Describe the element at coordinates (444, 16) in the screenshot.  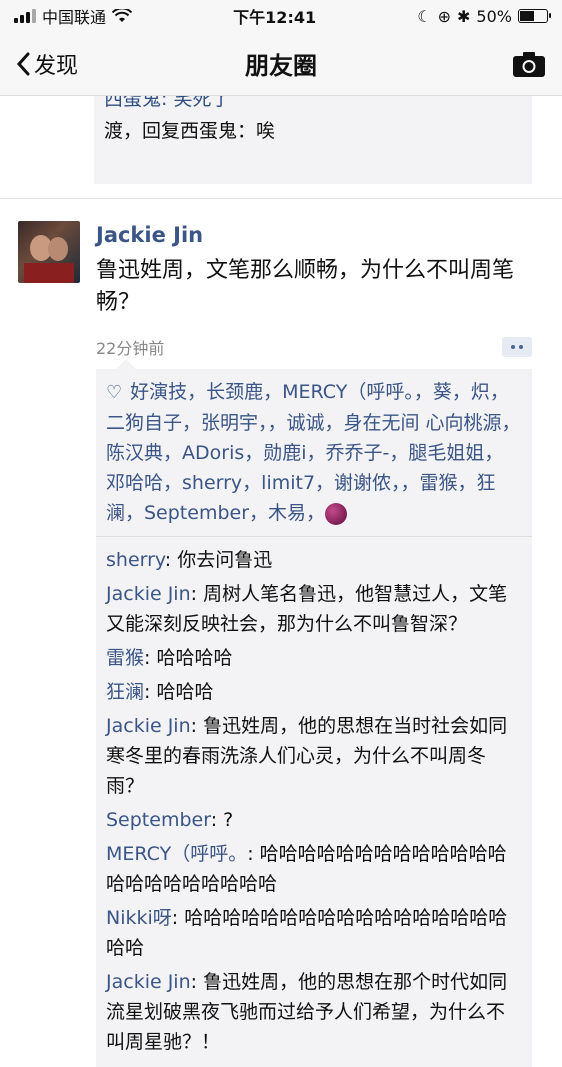
I see `rotation-lock-icon: ⊕` at that location.